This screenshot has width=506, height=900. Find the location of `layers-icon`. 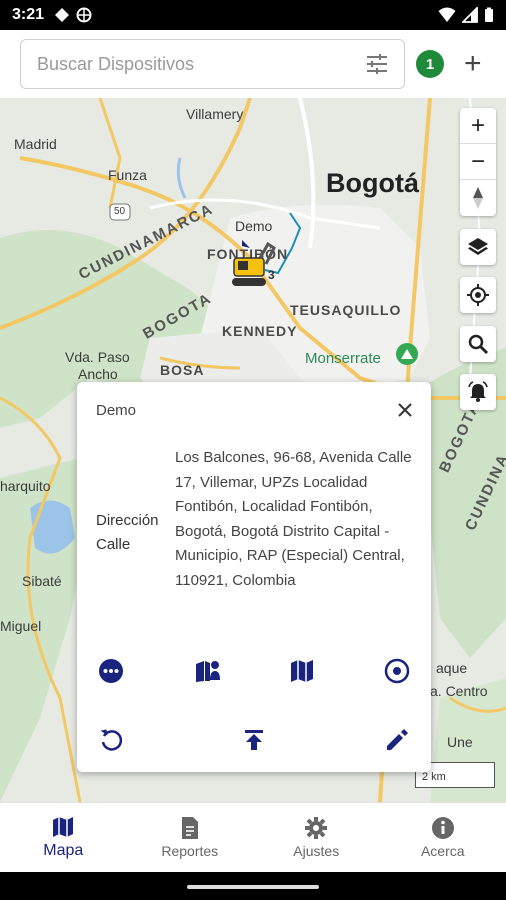

layers-icon is located at coordinates (478, 246).